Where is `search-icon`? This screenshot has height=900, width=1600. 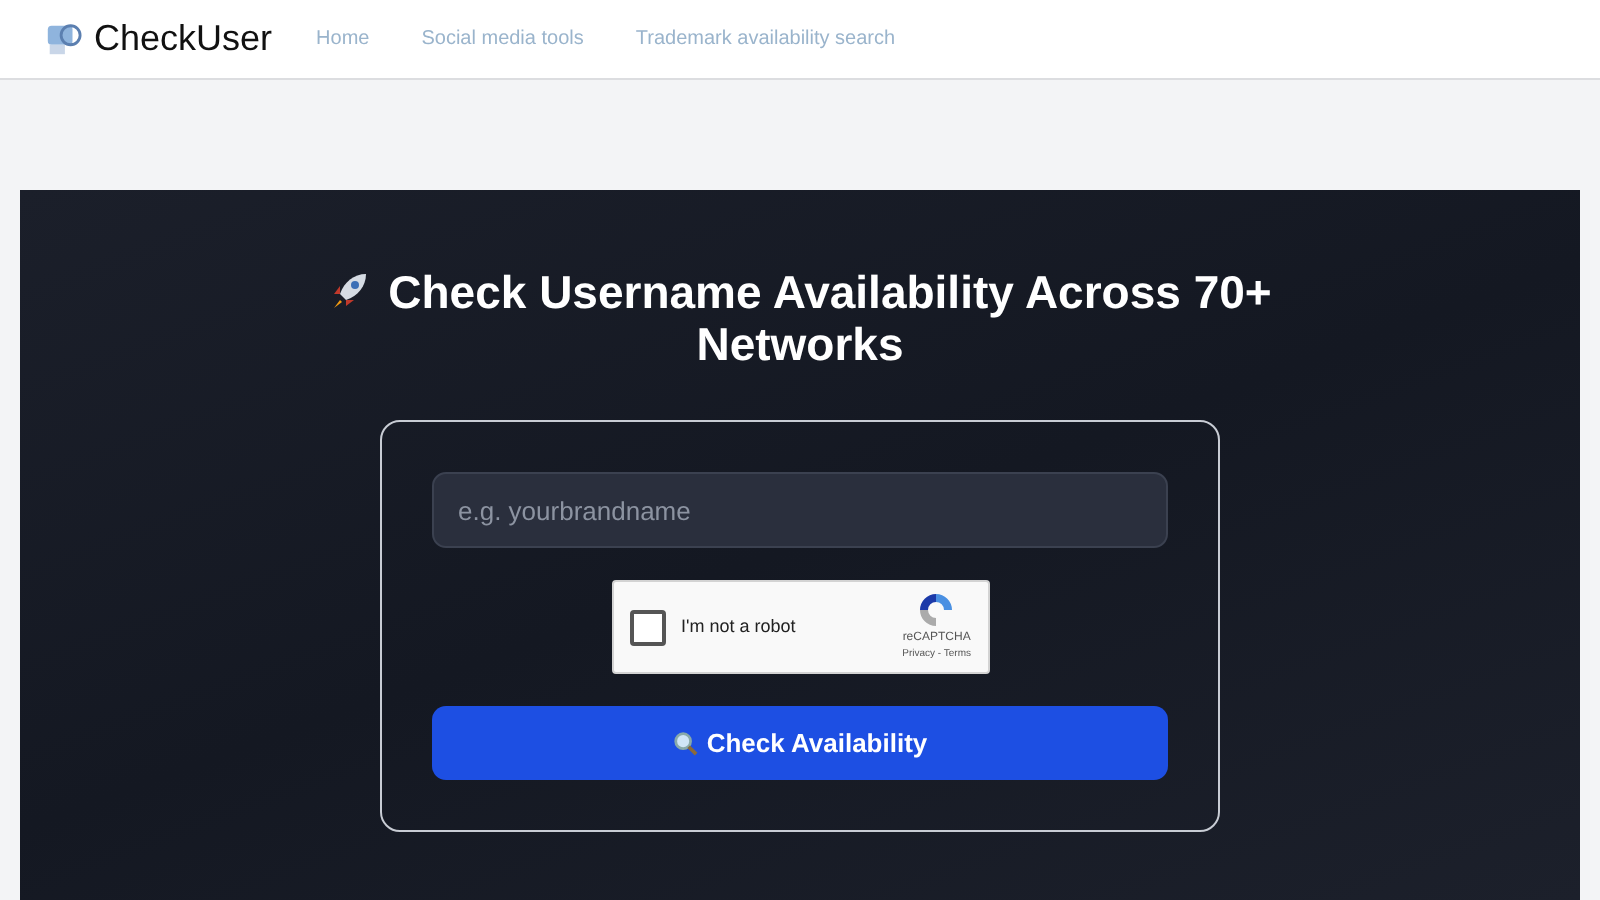 search-icon is located at coordinates (685, 743).